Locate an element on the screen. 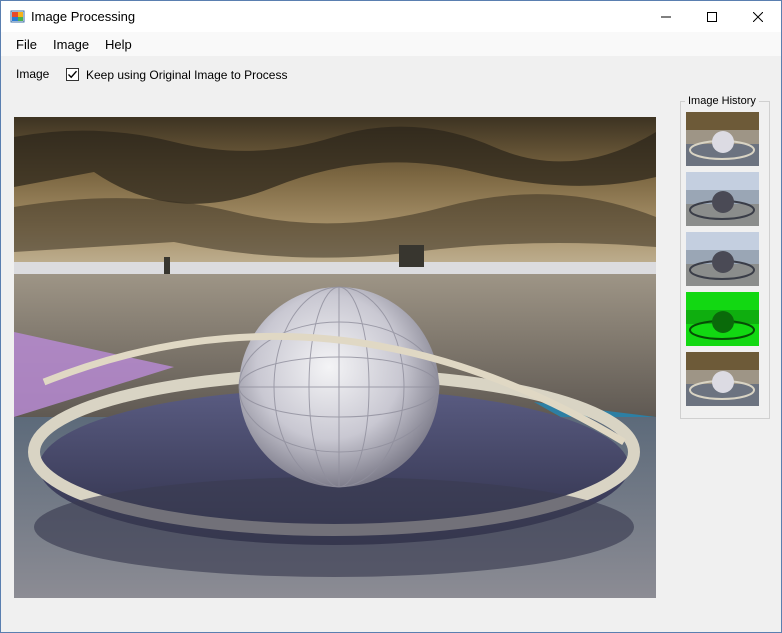  menu-file-label: File is located at coordinates (26, 44).